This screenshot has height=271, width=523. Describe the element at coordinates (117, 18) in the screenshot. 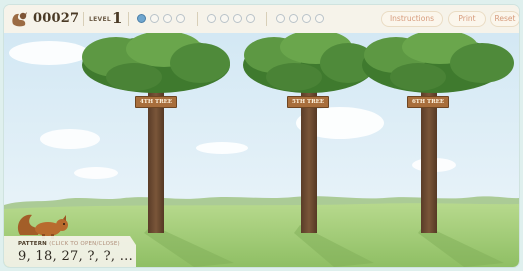

I see `level-value: 1` at that location.